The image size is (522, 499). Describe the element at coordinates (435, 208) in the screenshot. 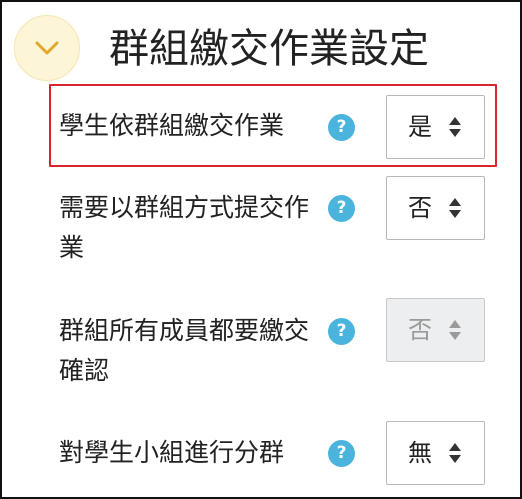

I see `require-group-submit-select: 否` at that location.